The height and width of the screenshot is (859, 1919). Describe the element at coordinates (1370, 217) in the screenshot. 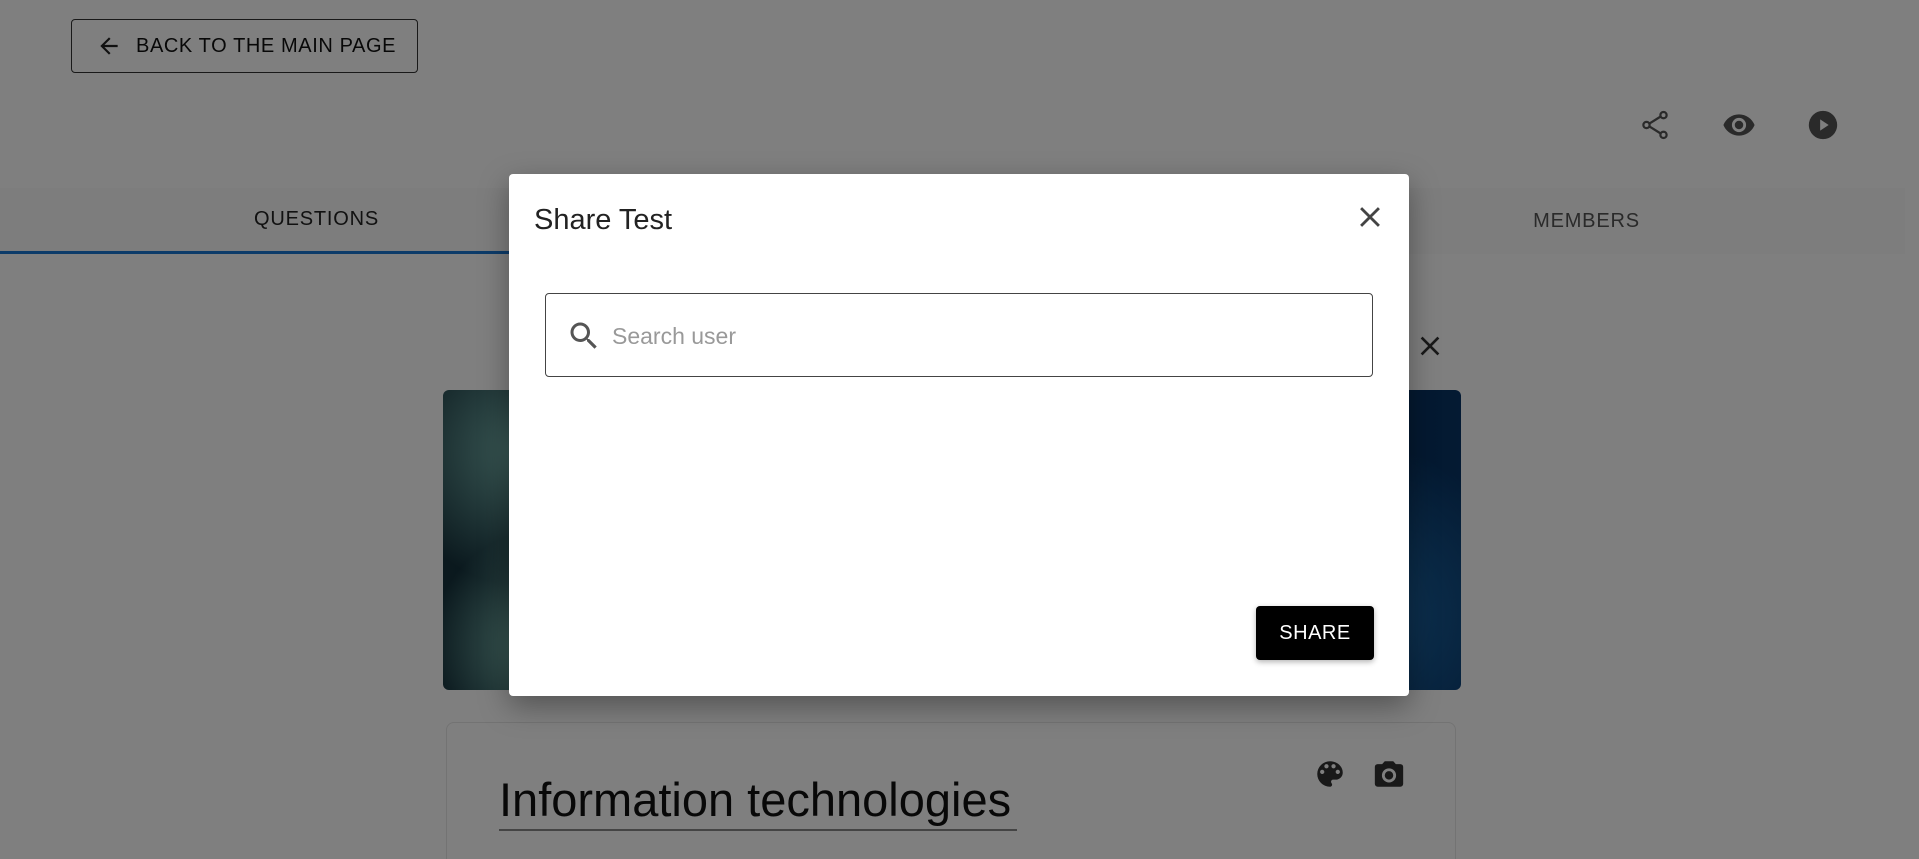

I see `close-icon` at that location.